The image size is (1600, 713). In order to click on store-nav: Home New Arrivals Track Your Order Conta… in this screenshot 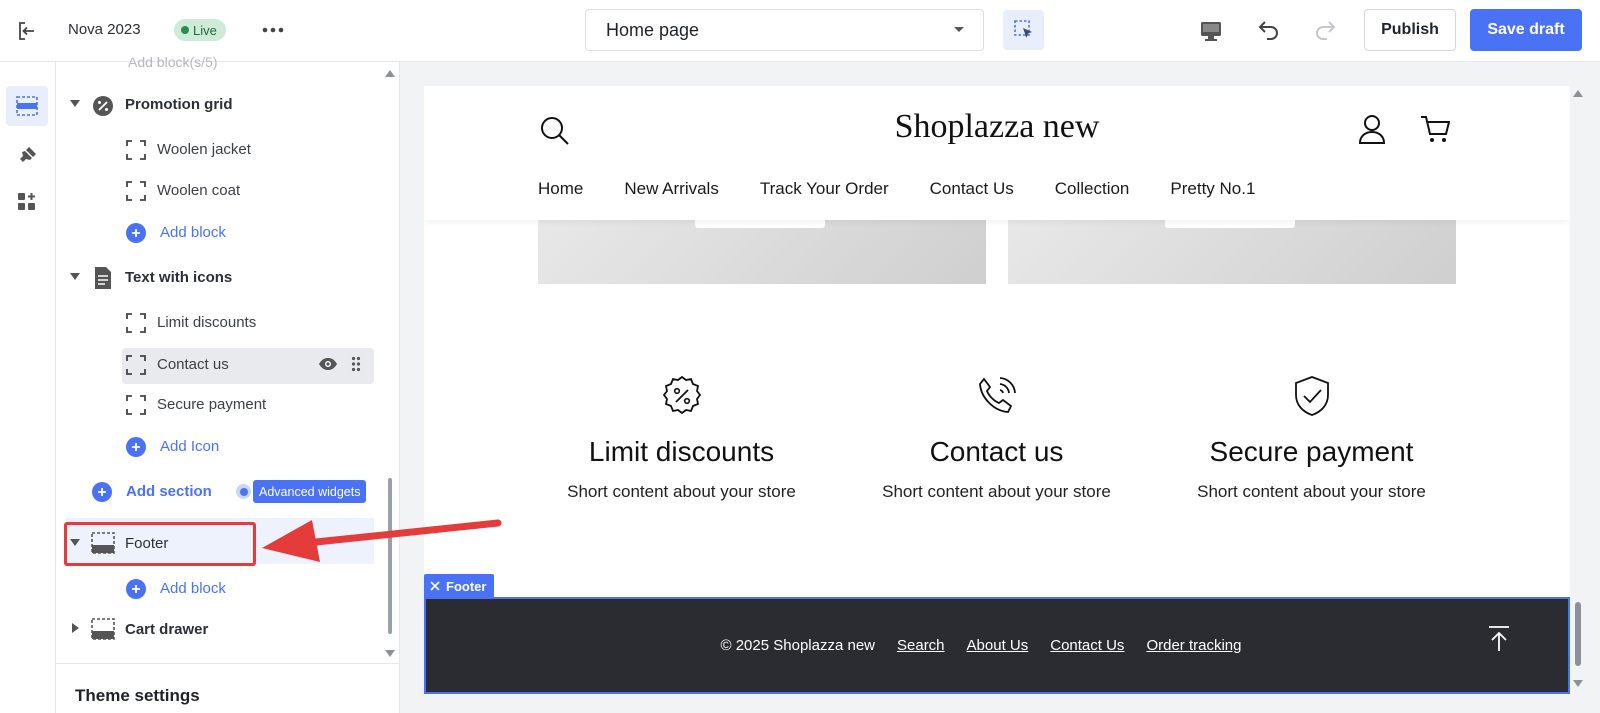, I will do `click(917, 189)`.